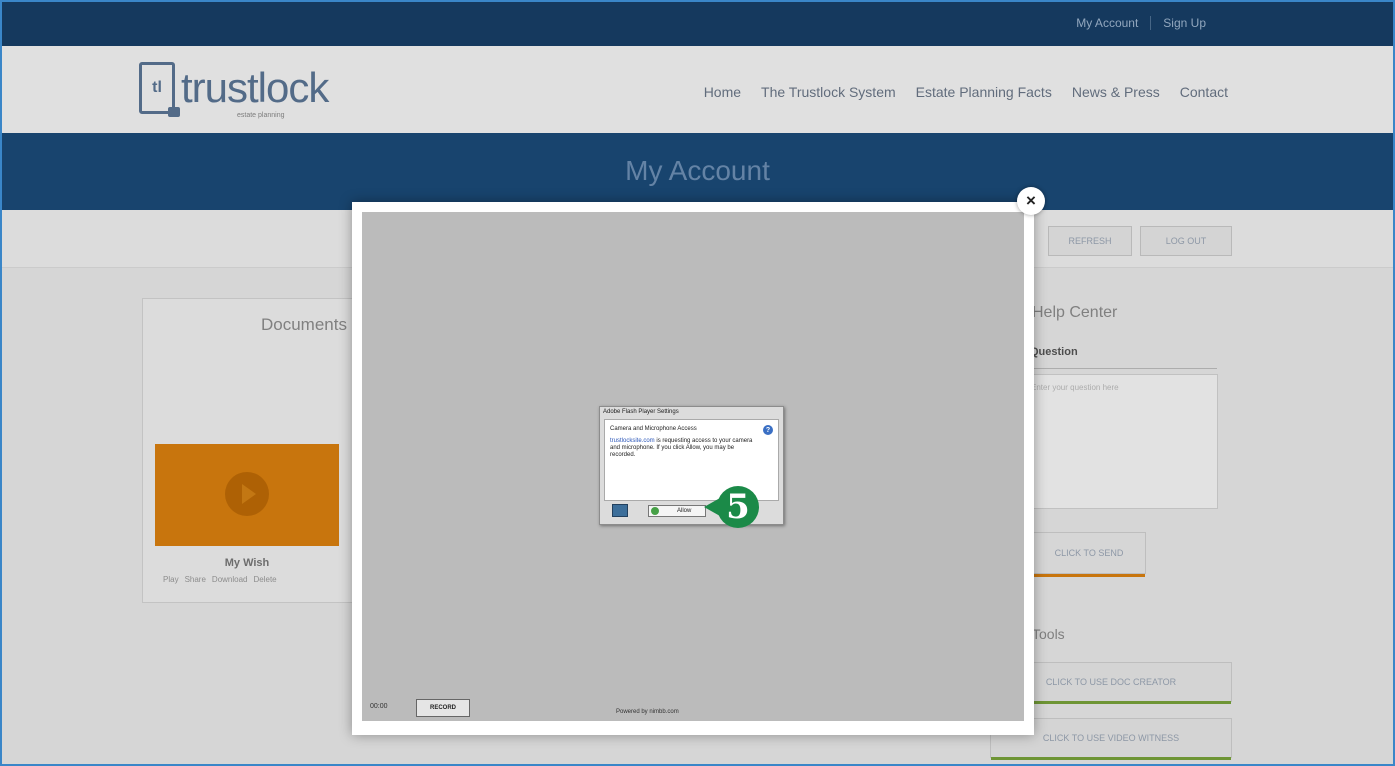 The width and height of the screenshot is (1395, 766). What do you see at coordinates (632, 441) in the screenshot?
I see `requesting-site: trustlocksite.com` at bounding box center [632, 441].